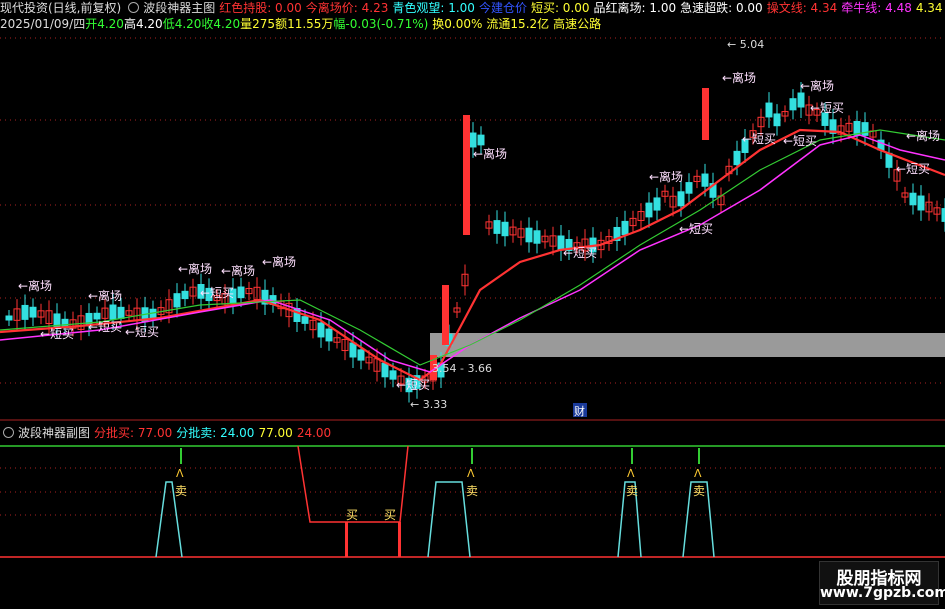 This screenshot has width=945, height=609. Describe the element at coordinates (579, 411) in the screenshot. I see `event-marker-label: 财` at that location.